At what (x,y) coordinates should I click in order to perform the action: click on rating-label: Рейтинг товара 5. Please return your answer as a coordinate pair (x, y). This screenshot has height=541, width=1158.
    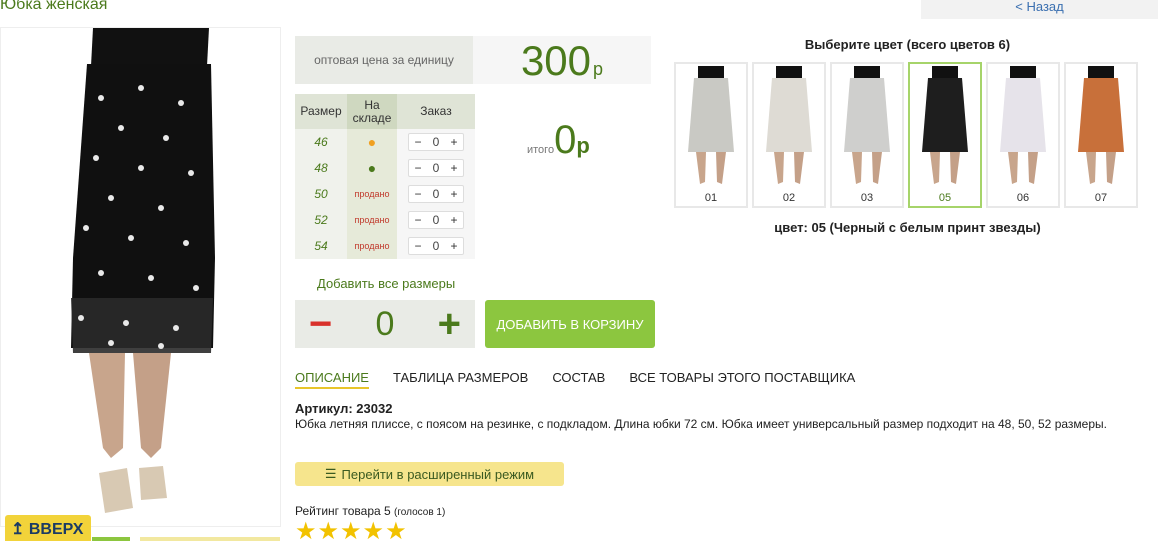
    Looking at the image, I should click on (343, 511).